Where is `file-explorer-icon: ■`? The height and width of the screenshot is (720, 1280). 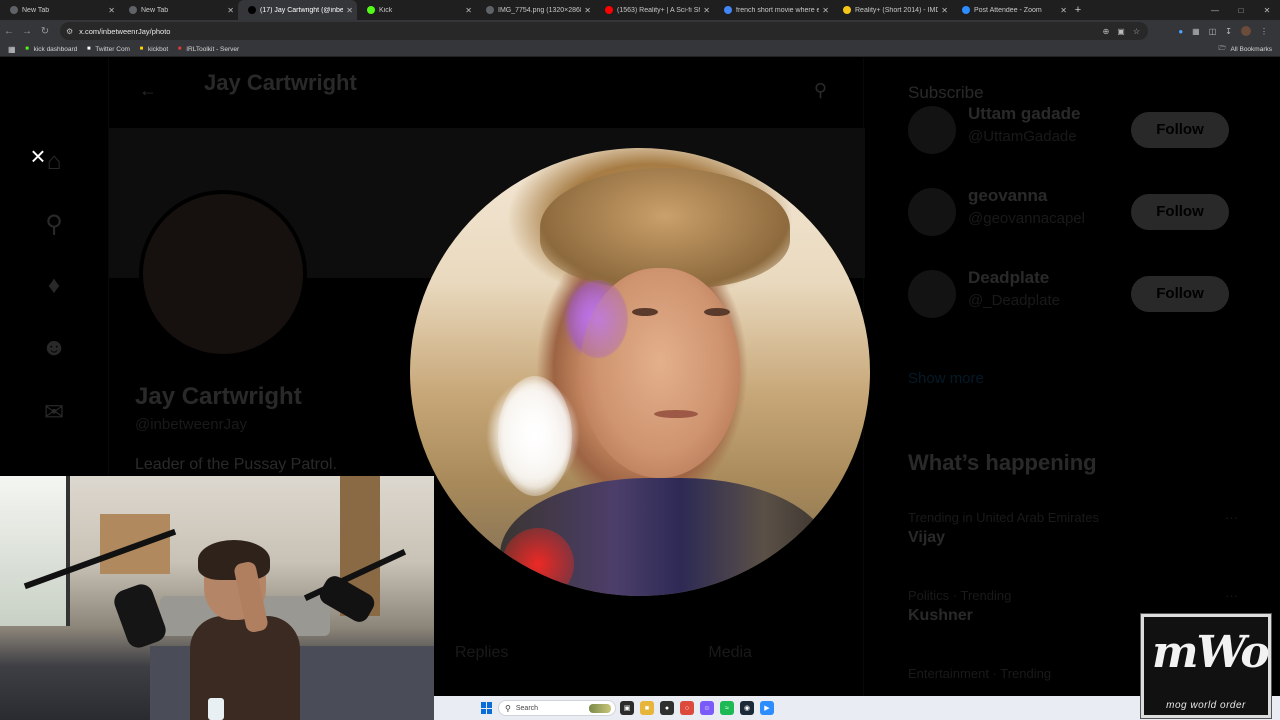
file-explorer-icon: ■ is located at coordinates (647, 708).